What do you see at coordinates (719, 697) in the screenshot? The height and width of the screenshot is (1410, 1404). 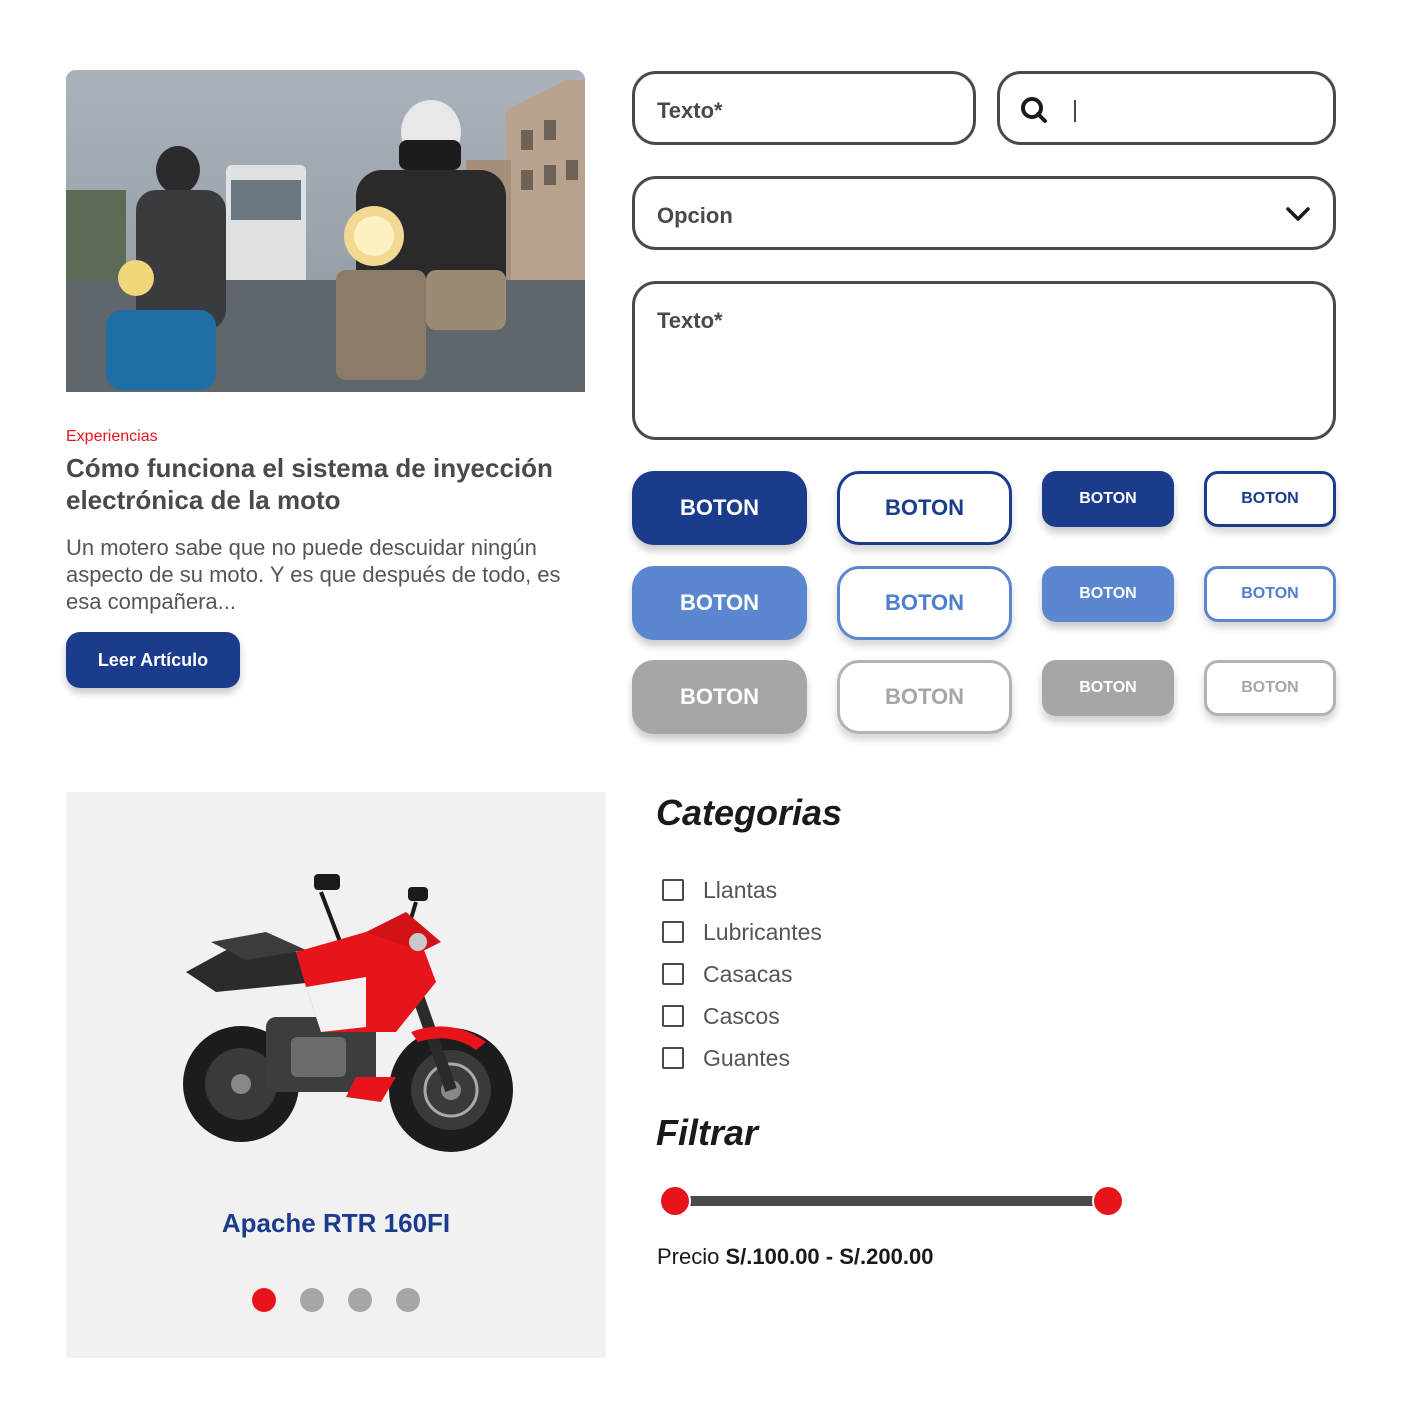 I see `disabled-button-large: BOTON` at bounding box center [719, 697].